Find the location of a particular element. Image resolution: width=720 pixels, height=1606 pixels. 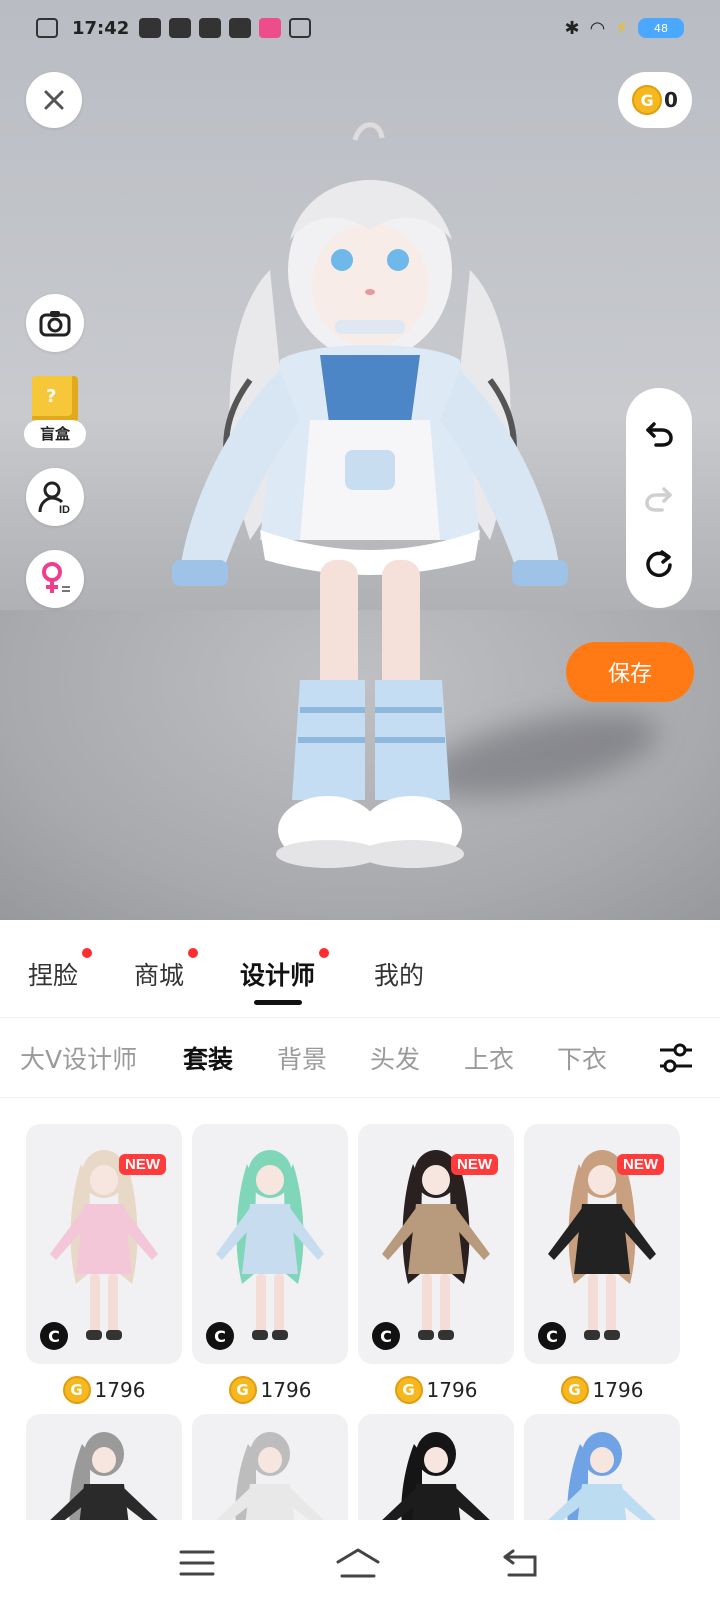

close-button is located at coordinates (54, 100).